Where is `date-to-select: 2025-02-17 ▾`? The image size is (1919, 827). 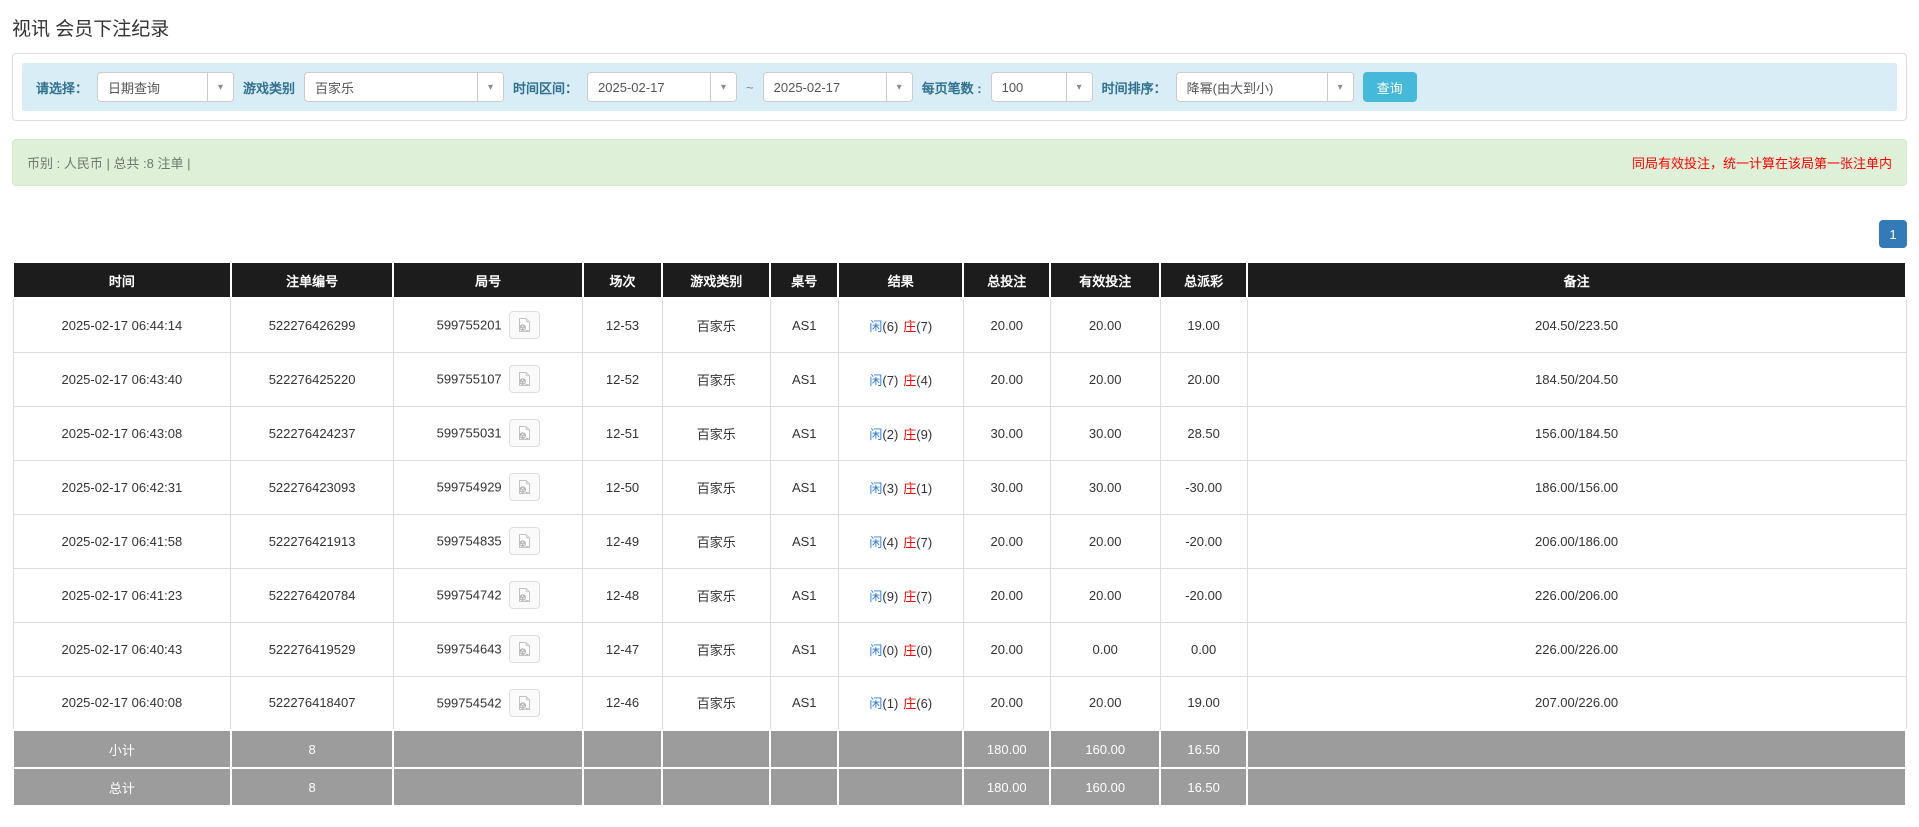
date-to-select: 2025-02-17 ▾ is located at coordinates (837, 87).